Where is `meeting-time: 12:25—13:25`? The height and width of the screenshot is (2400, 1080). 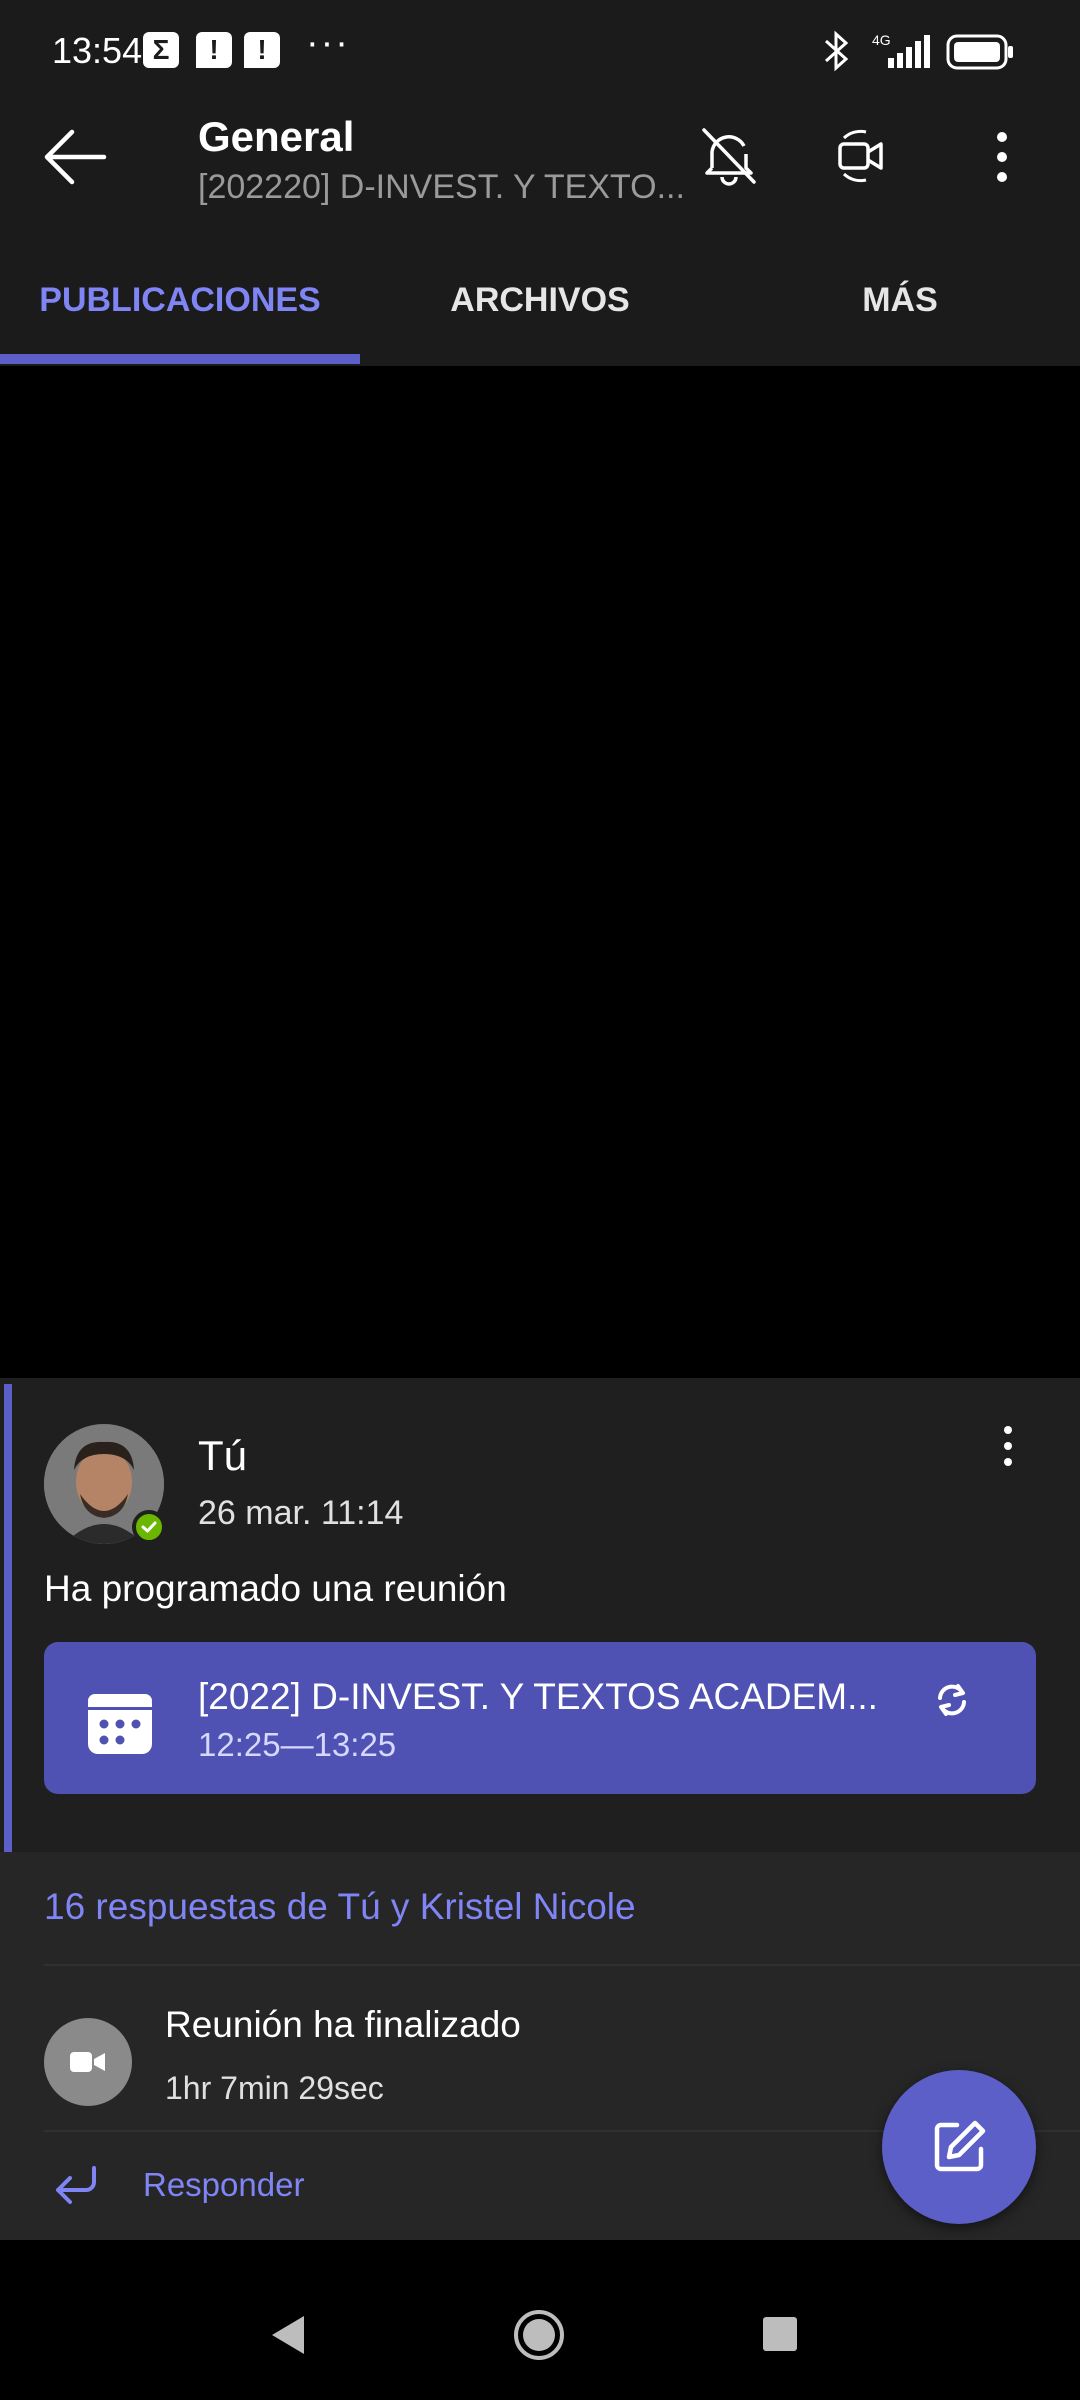
meeting-time: 12:25—13:25 is located at coordinates (297, 1744).